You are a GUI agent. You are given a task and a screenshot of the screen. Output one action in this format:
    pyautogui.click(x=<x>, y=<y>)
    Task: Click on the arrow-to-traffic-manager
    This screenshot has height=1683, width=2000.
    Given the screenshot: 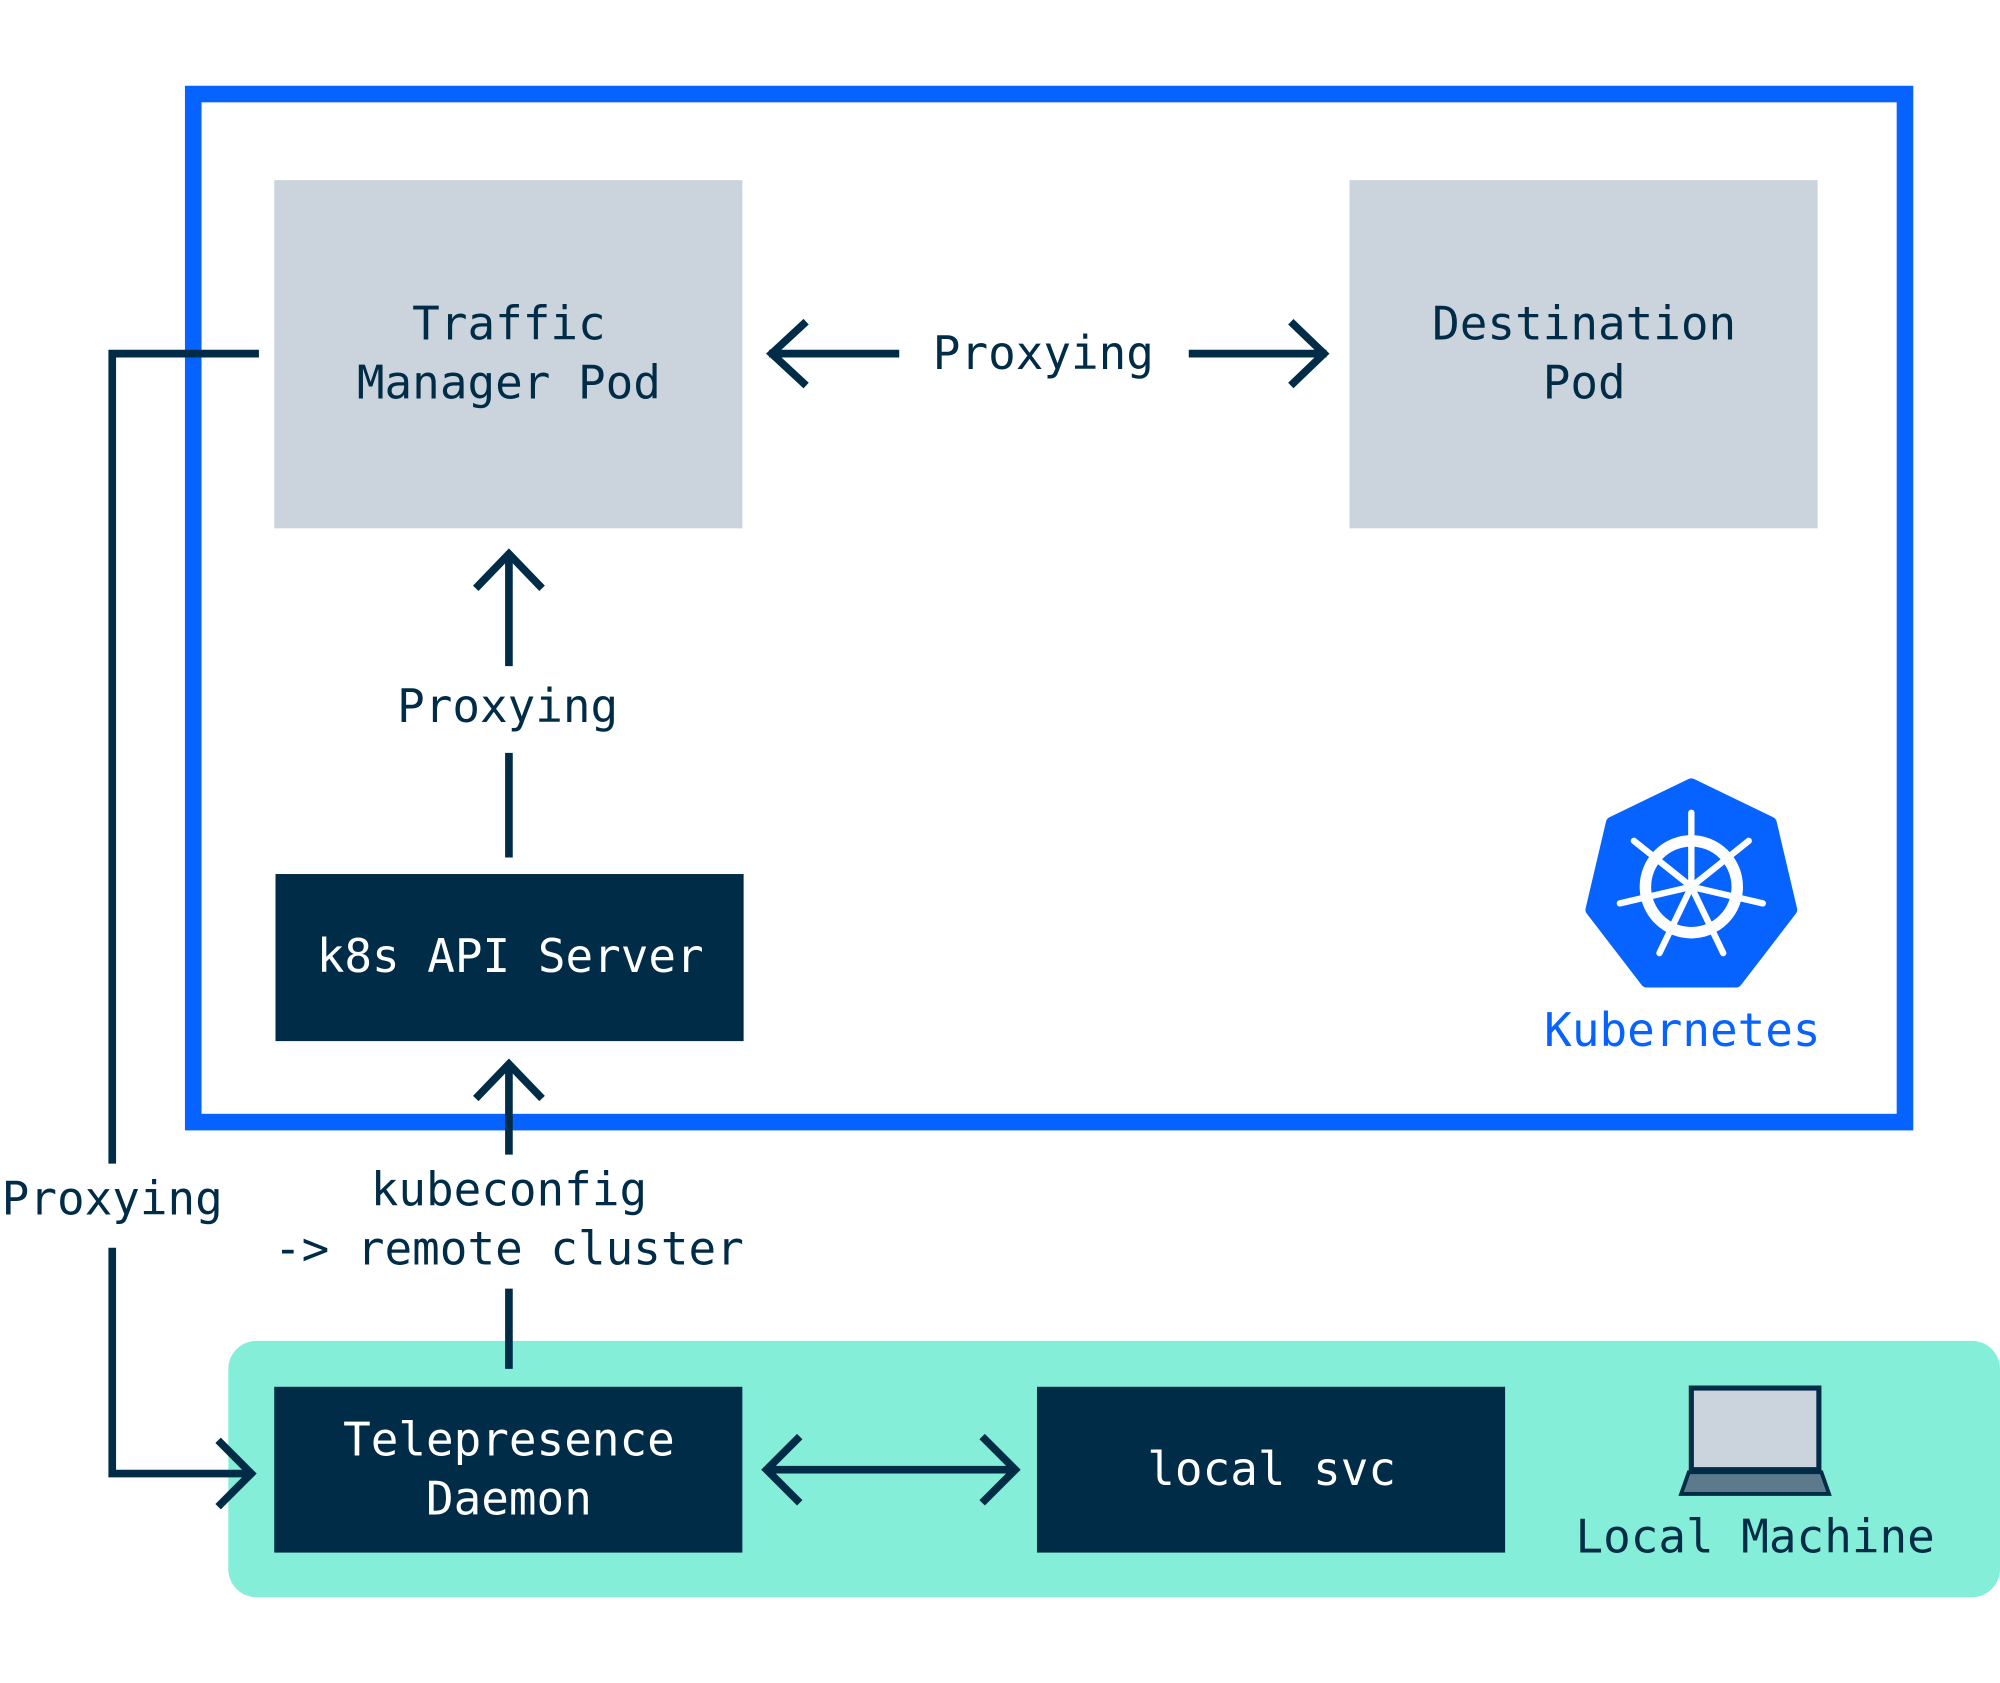 What is the action you would take?
    pyautogui.click(x=833, y=353)
    